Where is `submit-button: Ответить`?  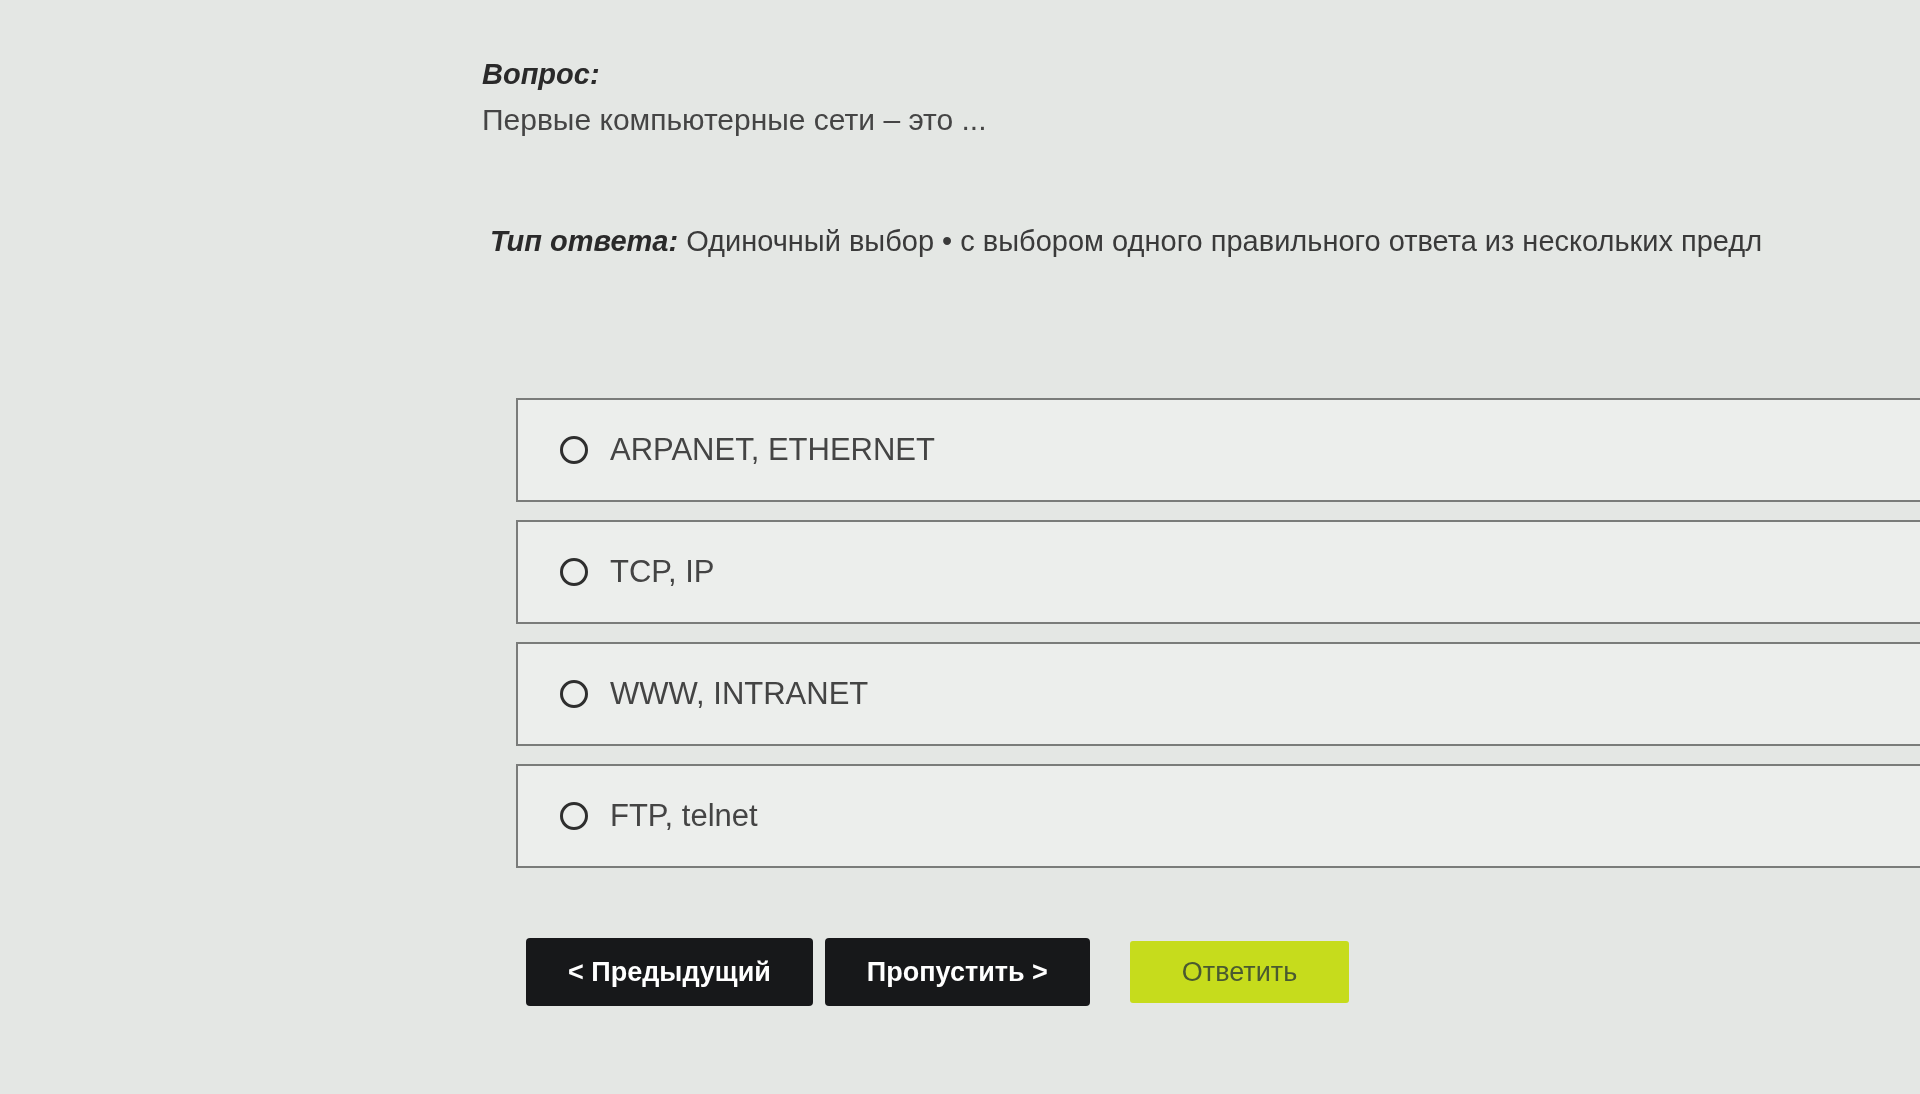
submit-button: Ответить is located at coordinates (1239, 972).